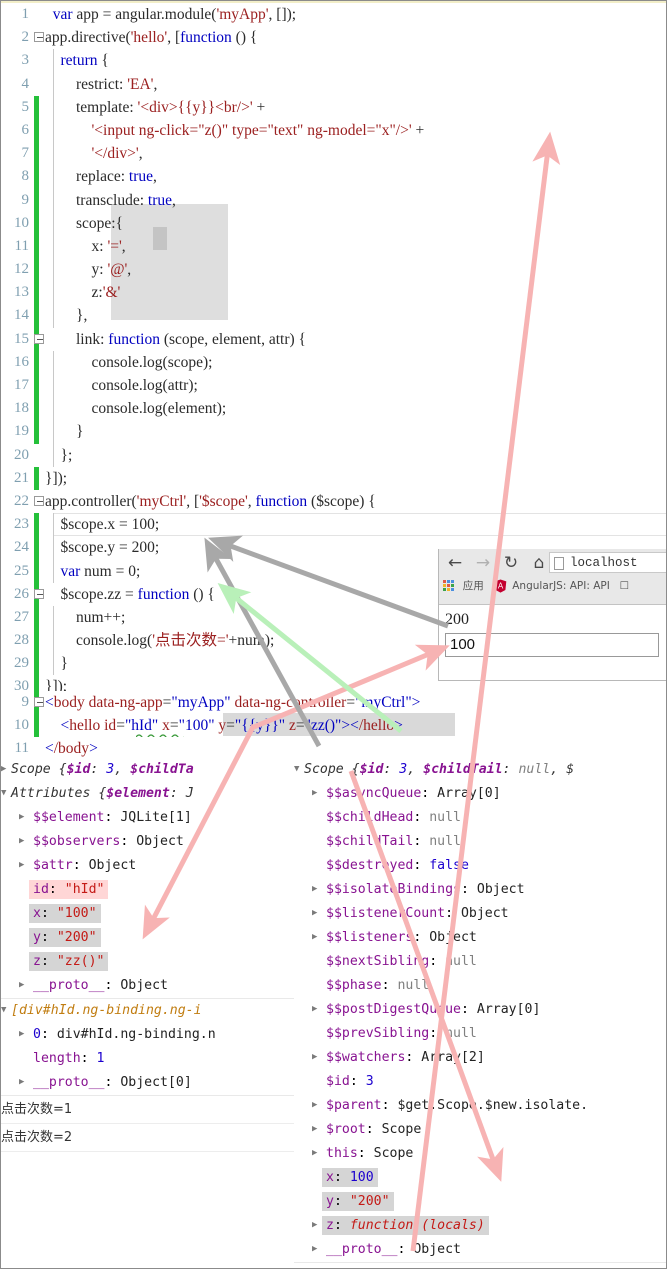 This screenshot has height=1269, width=667. What do you see at coordinates (480, 938) in the screenshot?
I see `console-row: ▶ $$listeners: Object` at bounding box center [480, 938].